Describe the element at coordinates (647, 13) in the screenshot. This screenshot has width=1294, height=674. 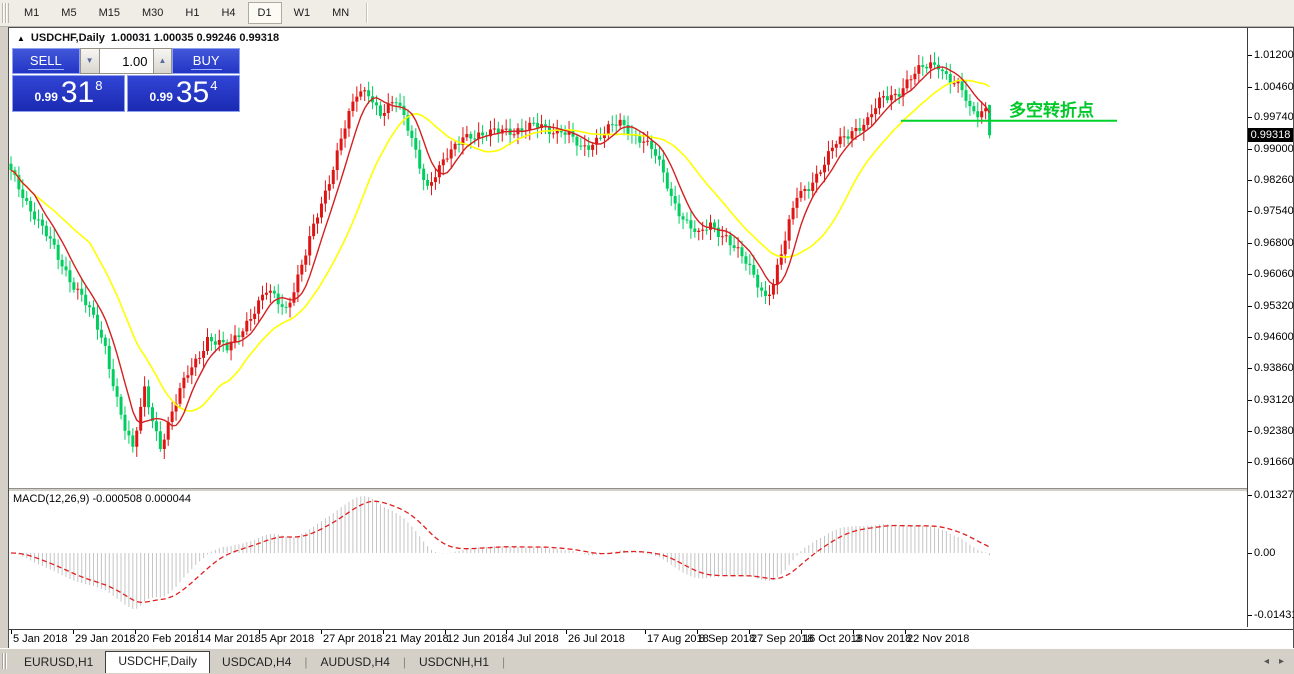
I see `timeframe-toolbar: M1 M5 M15 M30 H1 H4 D1 W1 MN` at that location.